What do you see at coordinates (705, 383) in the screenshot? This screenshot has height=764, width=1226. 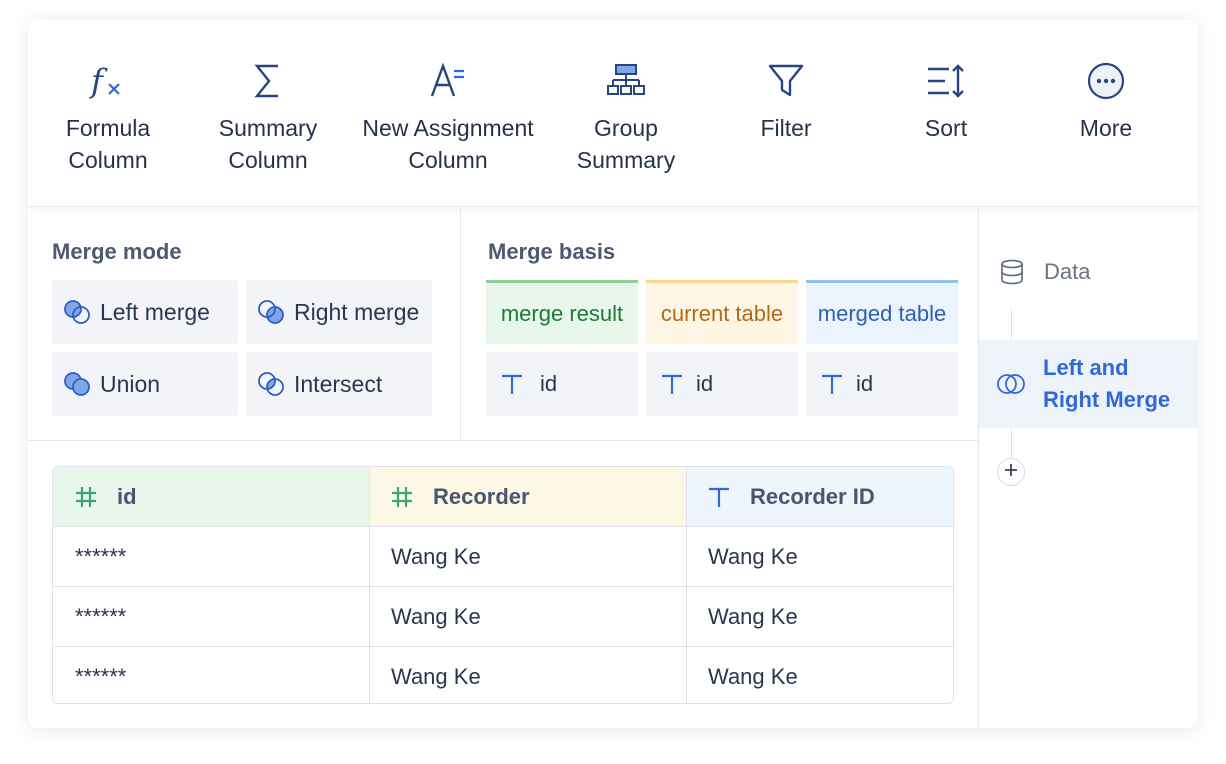 I see `current-table-field-label: id` at bounding box center [705, 383].